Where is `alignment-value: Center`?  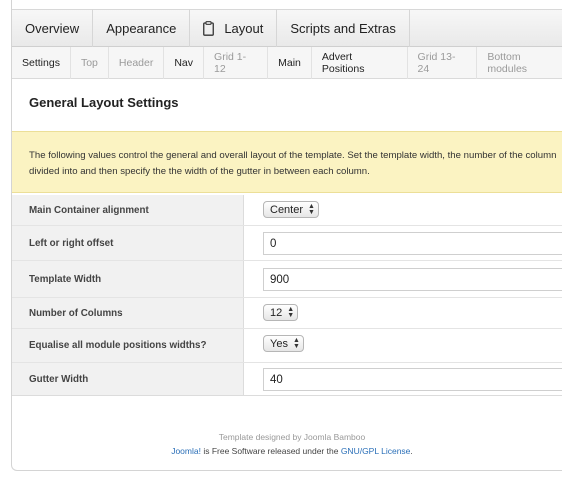
alignment-value: Center is located at coordinates (287, 209).